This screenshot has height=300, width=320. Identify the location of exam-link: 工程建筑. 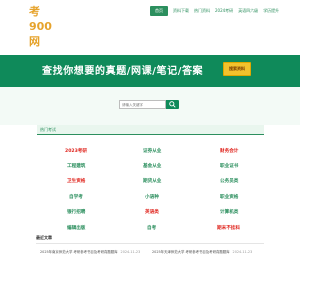
(76, 166).